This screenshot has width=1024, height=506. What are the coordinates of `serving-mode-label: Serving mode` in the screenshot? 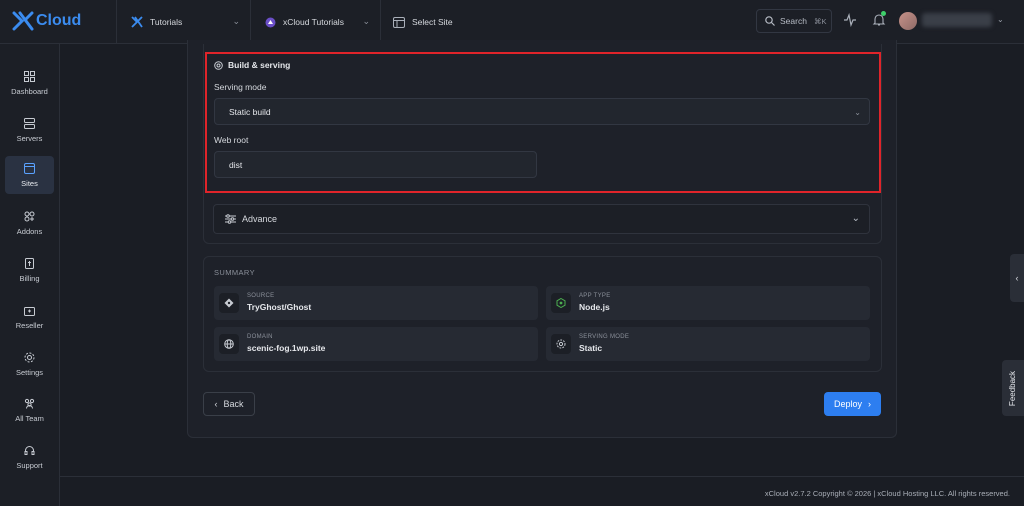 It's located at (240, 87).